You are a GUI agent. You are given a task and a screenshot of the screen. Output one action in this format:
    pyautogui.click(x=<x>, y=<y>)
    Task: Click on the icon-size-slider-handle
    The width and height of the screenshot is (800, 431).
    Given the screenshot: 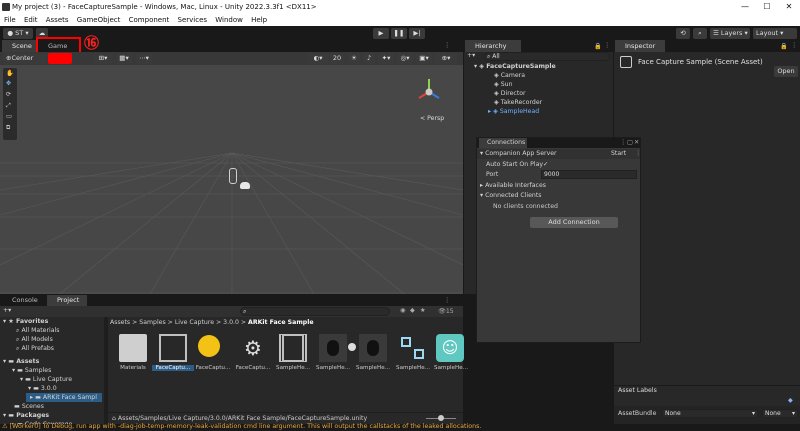 What is the action you would take?
    pyautogui.click(x=441, y=418)
    